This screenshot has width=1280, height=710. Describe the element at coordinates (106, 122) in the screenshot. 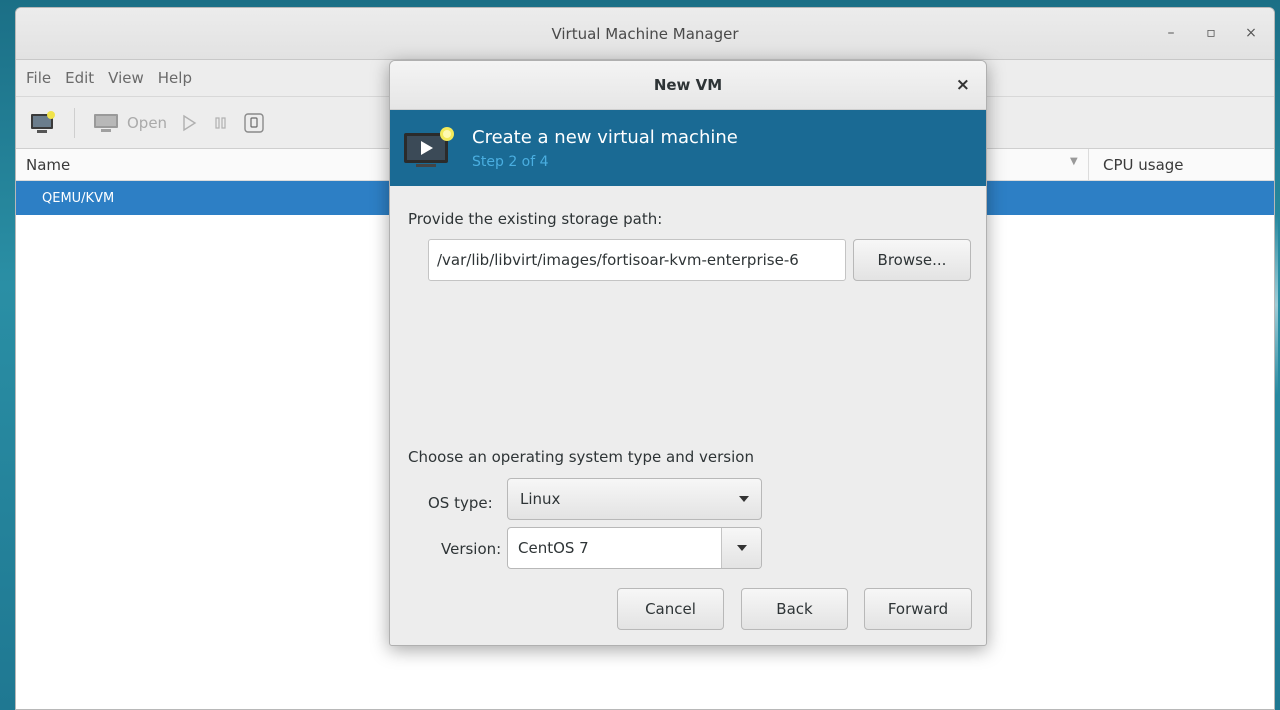

I see `monitor-icon` at that location.